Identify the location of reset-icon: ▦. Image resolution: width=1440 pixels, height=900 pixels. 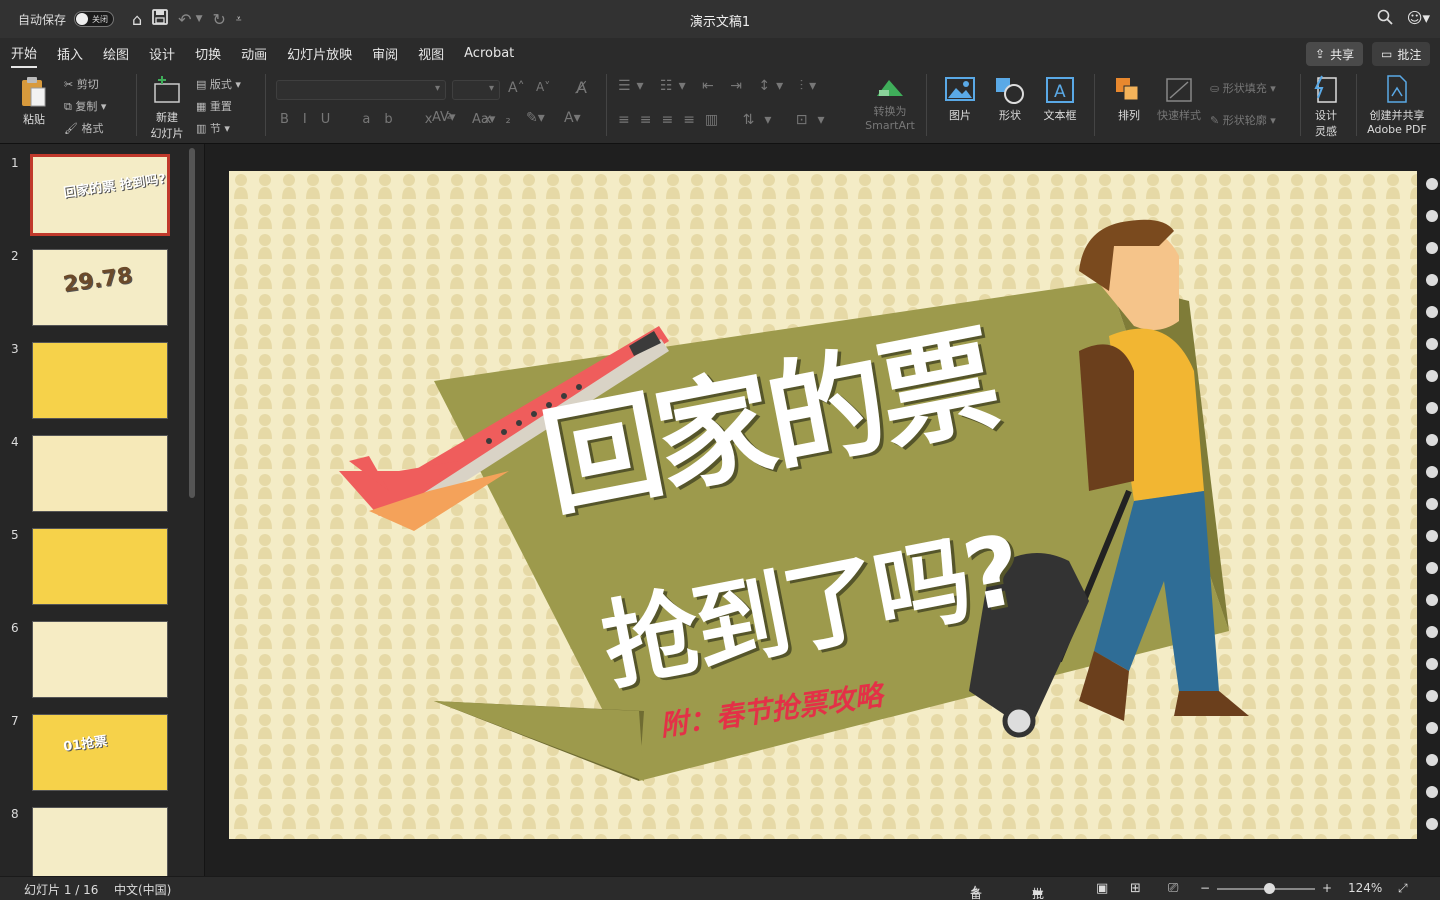
(203, 106).